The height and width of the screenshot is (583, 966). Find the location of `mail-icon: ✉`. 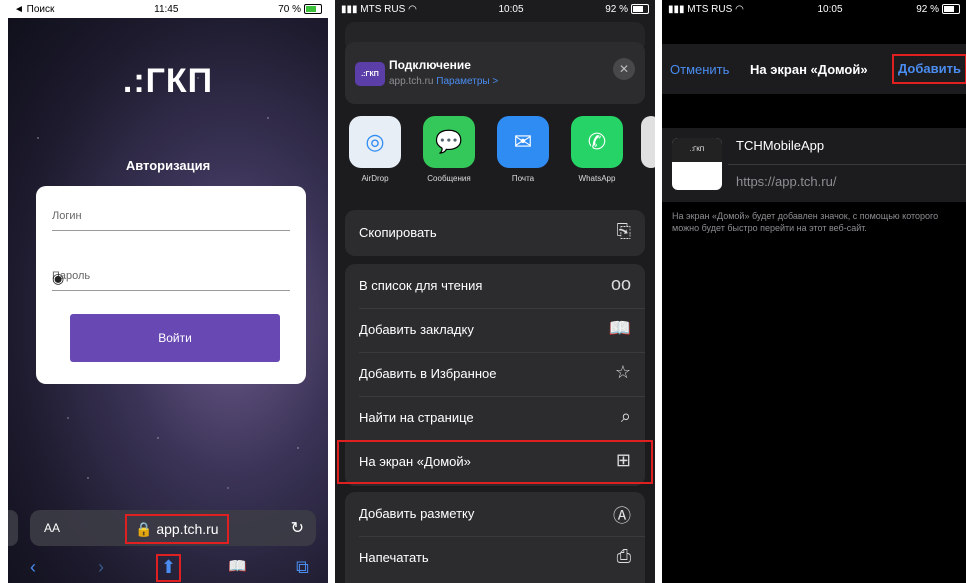

mail-icon: ✉ is located at coordinates (523, 142).